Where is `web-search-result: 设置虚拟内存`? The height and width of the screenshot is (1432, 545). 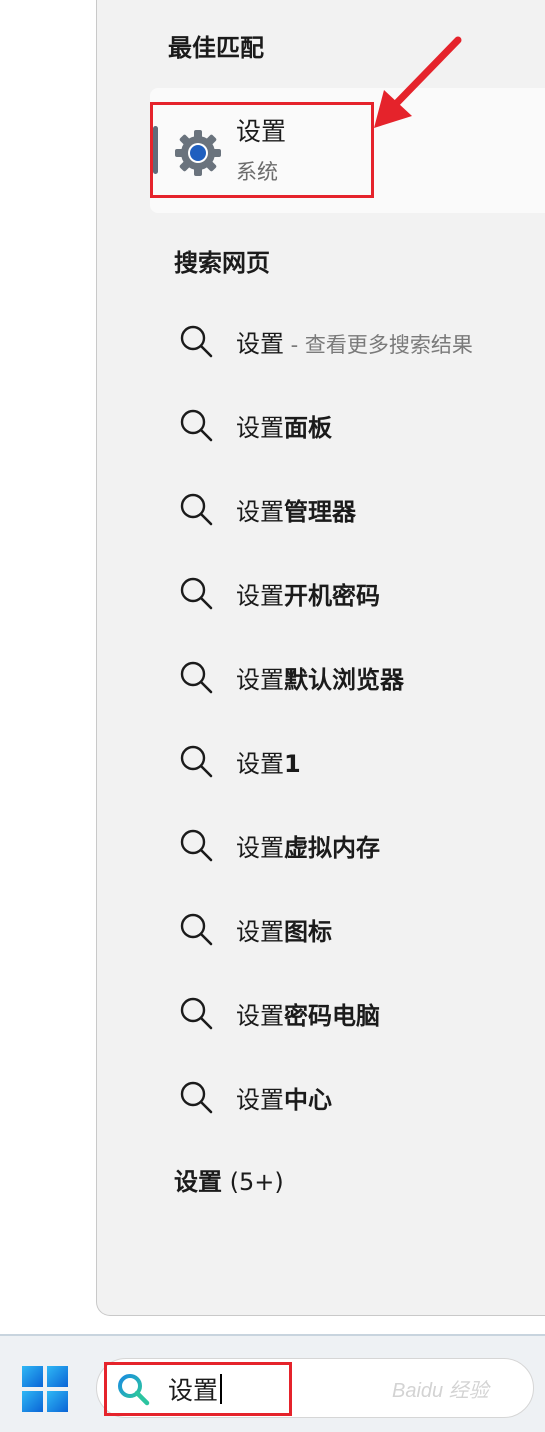
web-search-result: 设置虚拟内存 is located at coordinates (356, 845).